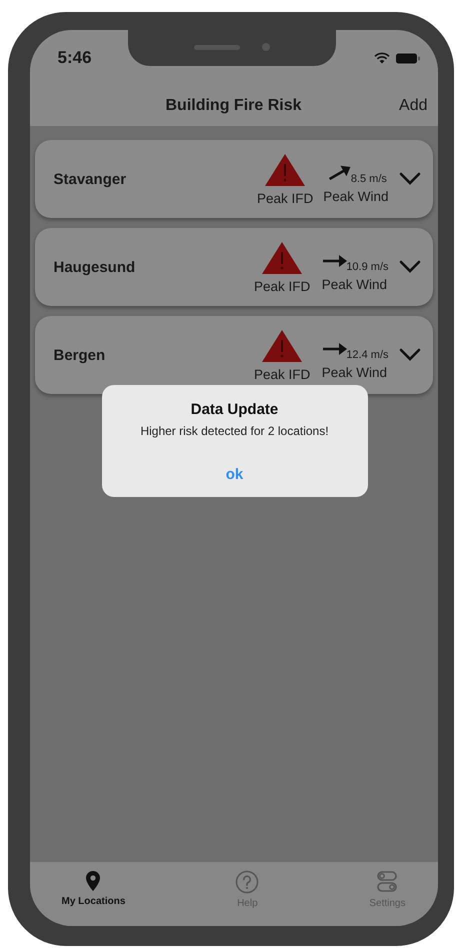 Image resolution: width=461 pixels, height=952 pixels. What do you see at coordinates (75, 58) in the screenshot?
I see `status-time: 5:46` at bounding box center [75, 58].